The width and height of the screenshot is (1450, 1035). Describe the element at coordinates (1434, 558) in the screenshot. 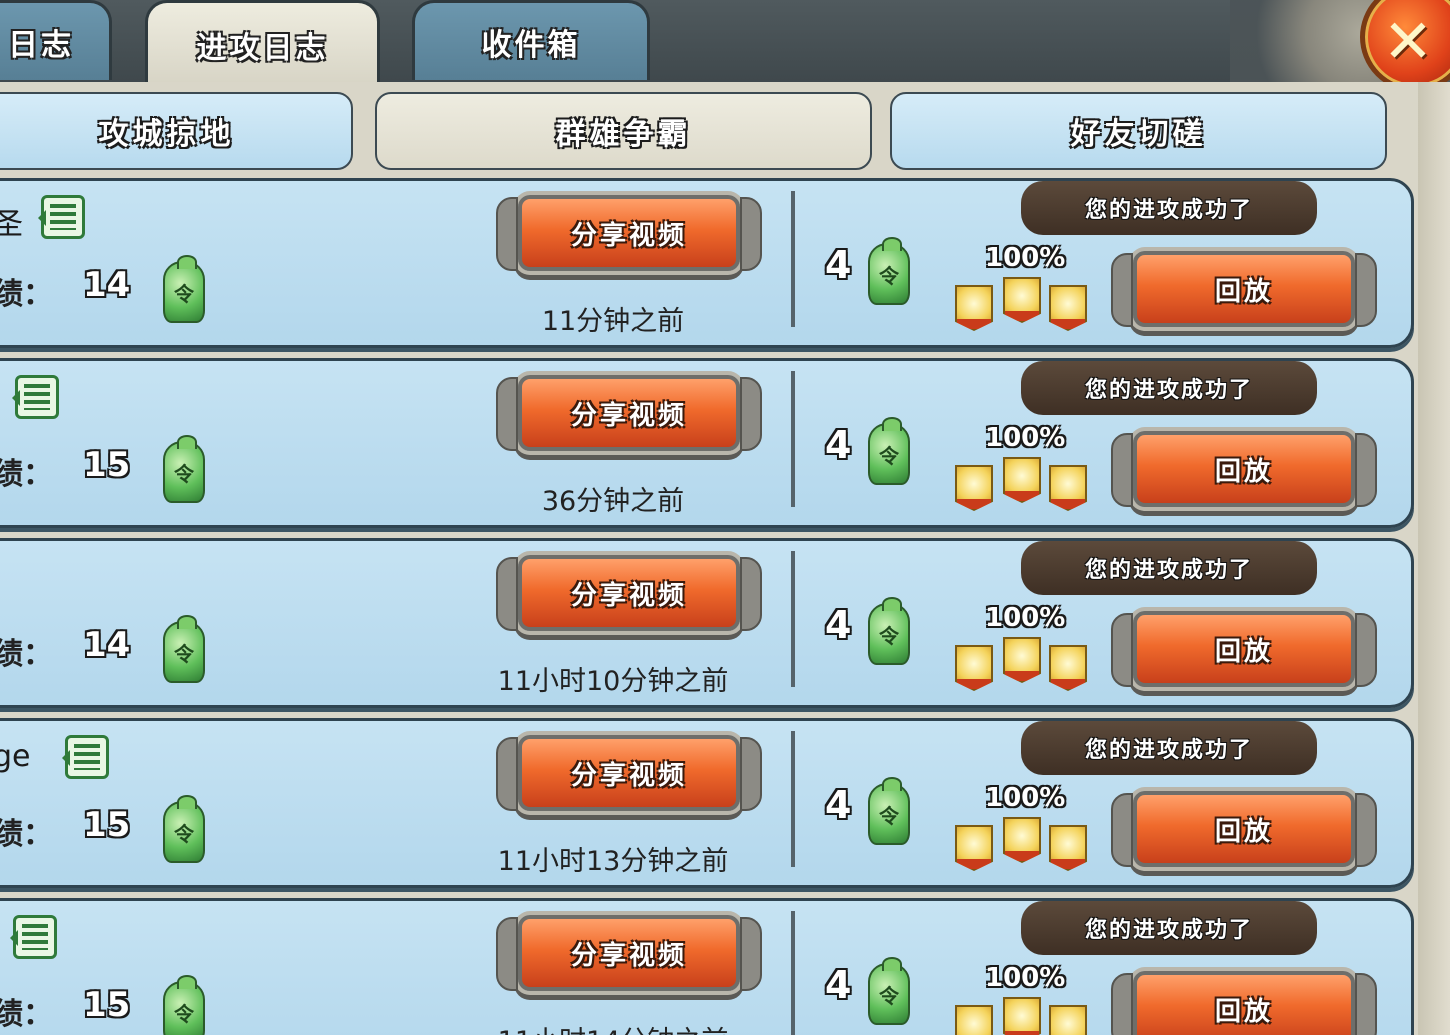

I see `scroll-frame` at that location.